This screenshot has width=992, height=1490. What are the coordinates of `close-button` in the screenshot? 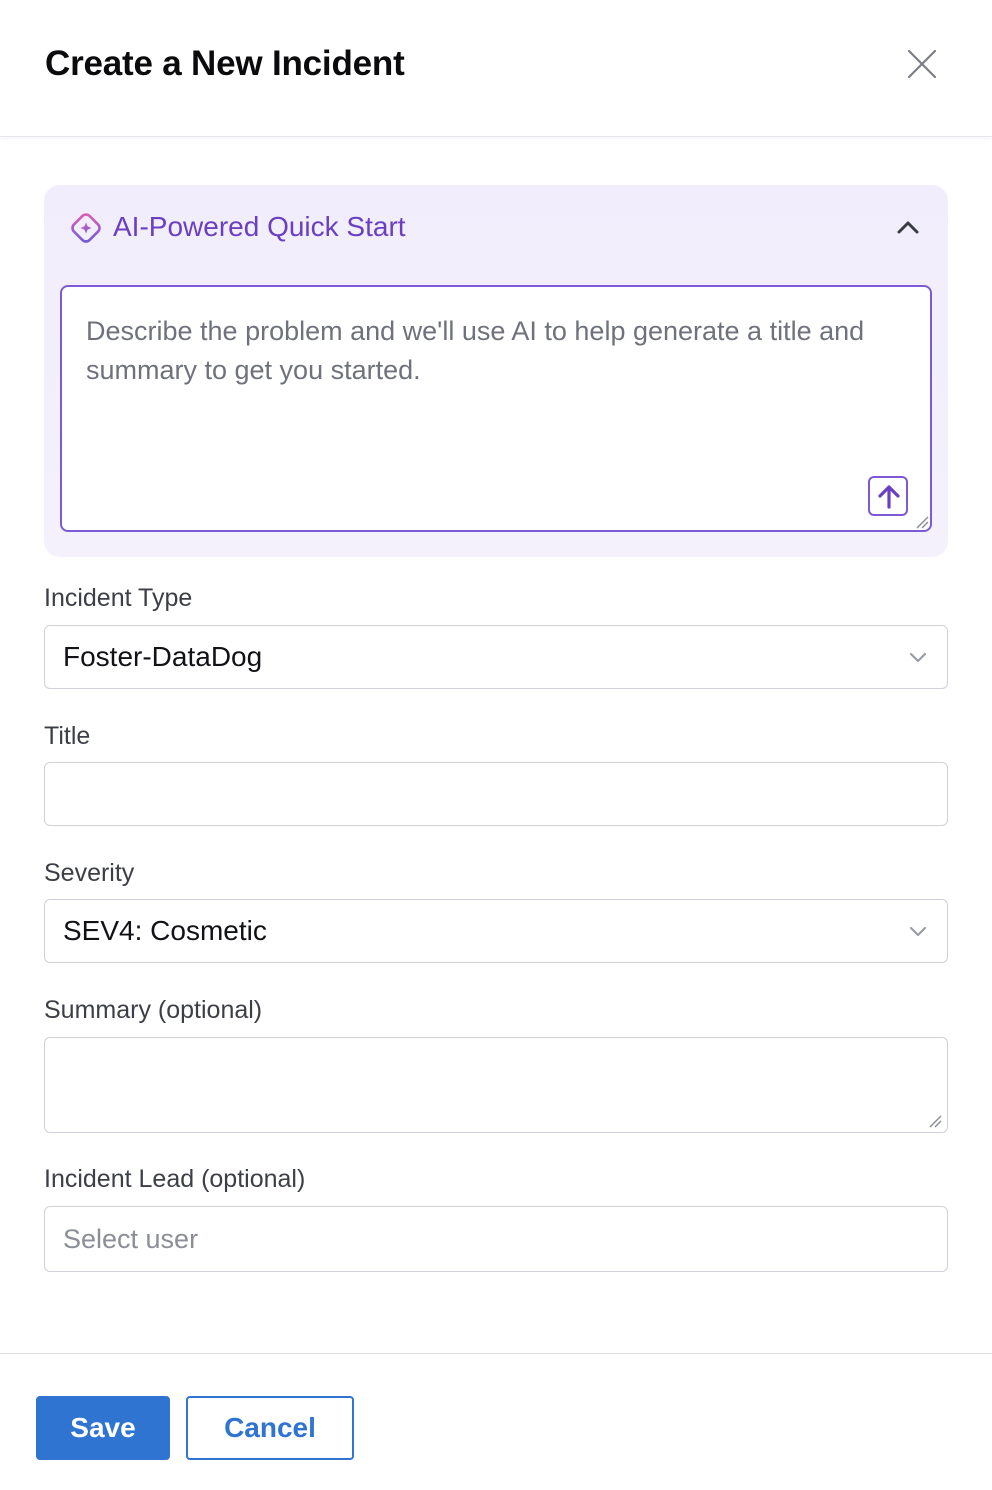 It's located at (922, 64).